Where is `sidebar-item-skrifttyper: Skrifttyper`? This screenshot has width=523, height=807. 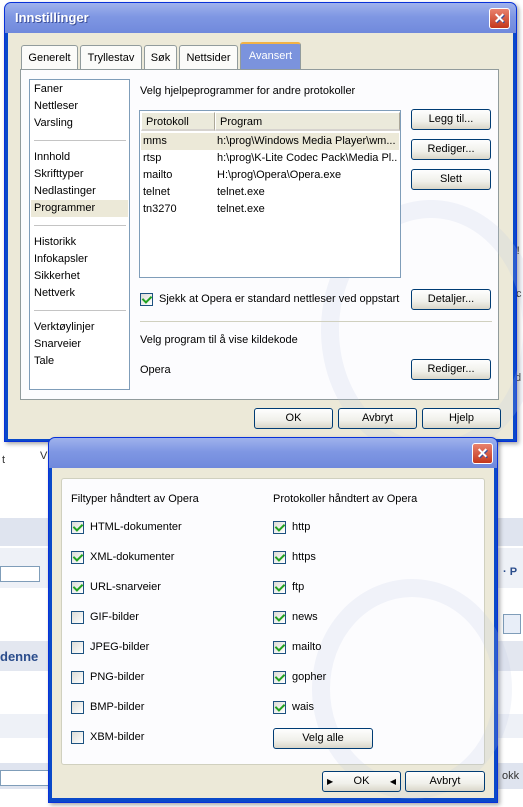 sidebar-item-skrifttyper: Skrifttyper is located at coordinates (79, 174).